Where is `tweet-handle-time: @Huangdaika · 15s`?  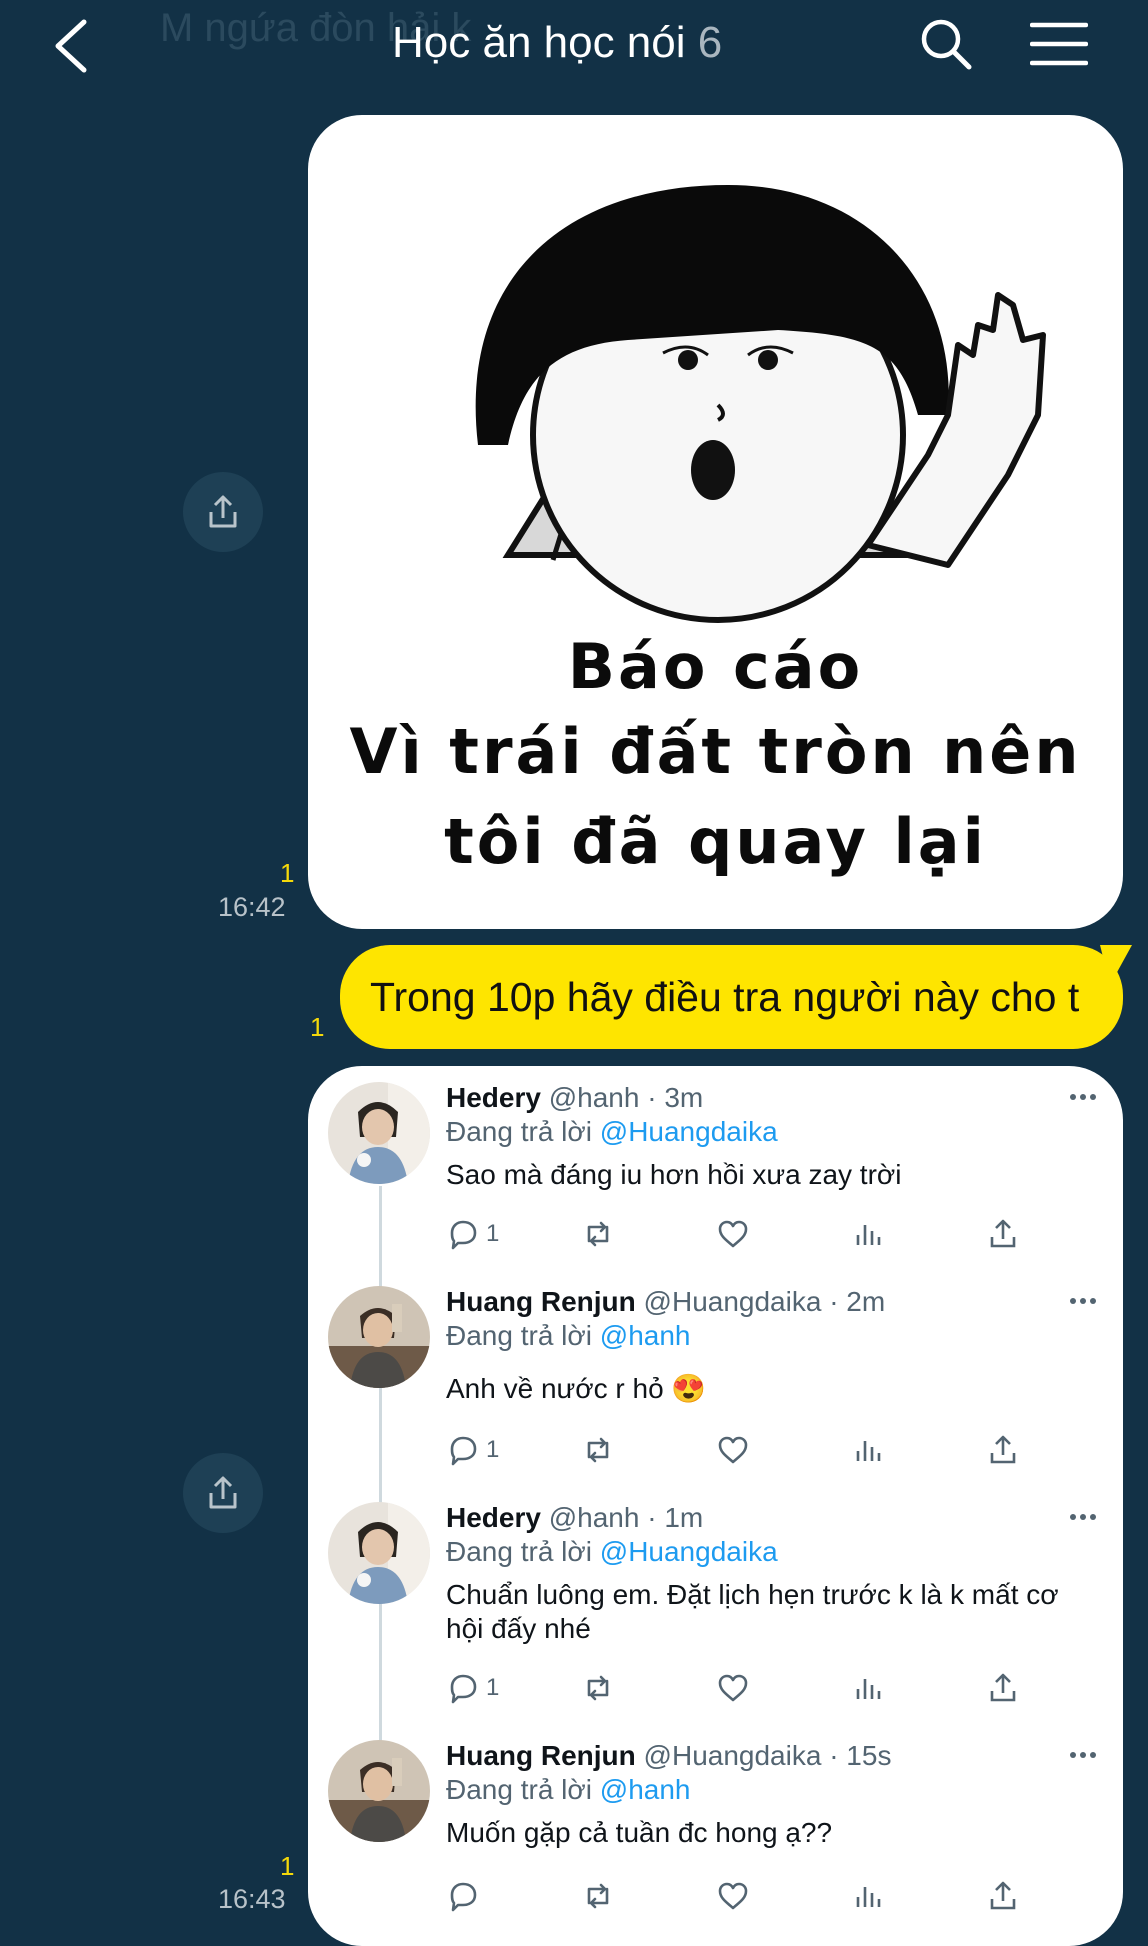 tweet-handle-time: @Huangdaika · 15s is located at coordinates (767, 1755).